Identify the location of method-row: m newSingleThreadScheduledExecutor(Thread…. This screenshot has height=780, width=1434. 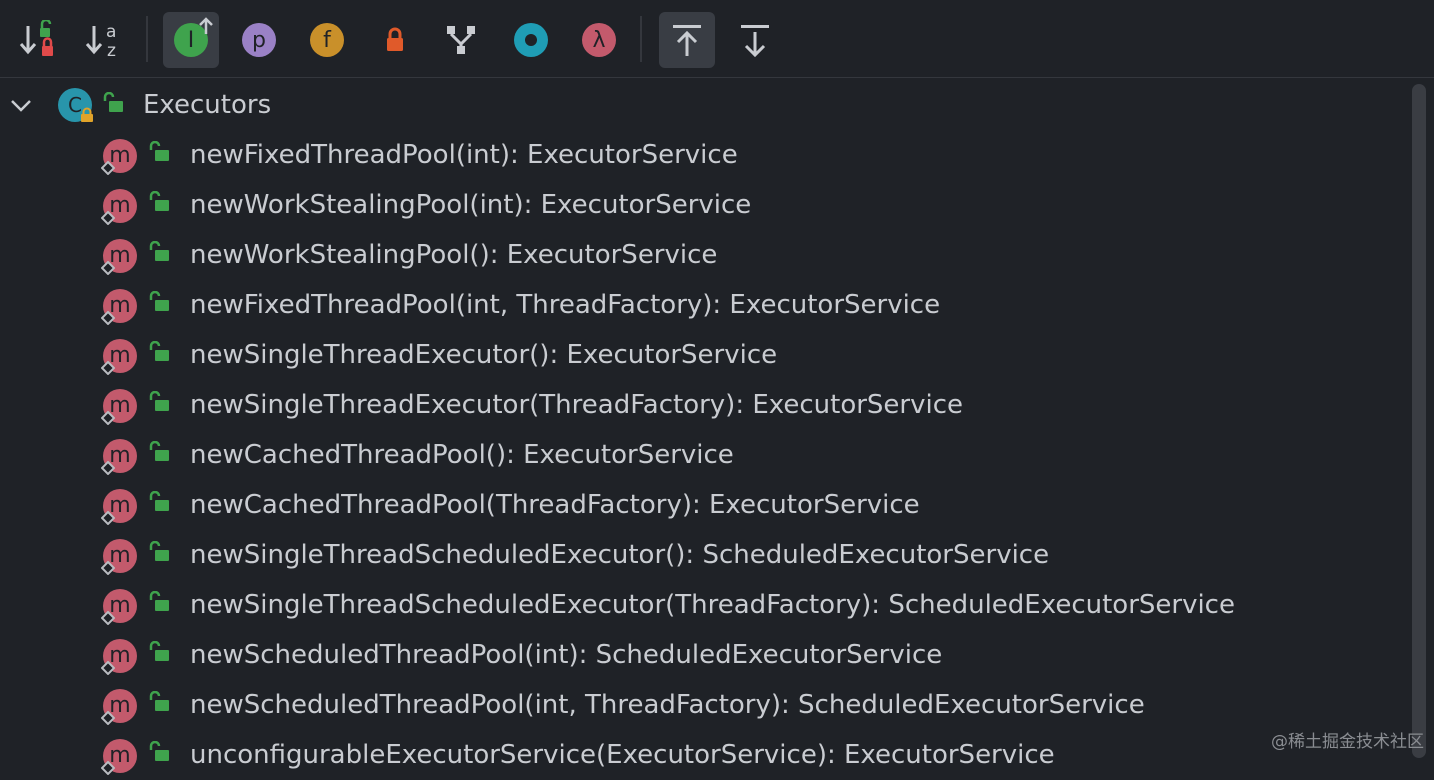
(700, 605).